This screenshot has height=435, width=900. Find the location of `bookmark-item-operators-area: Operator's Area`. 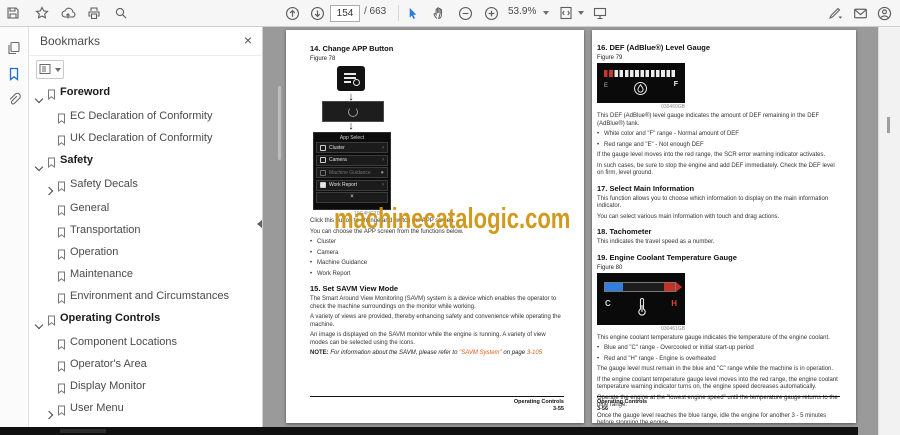

bookmark-item-operators-area: Operator's Area is located at coordinates (141, 366).